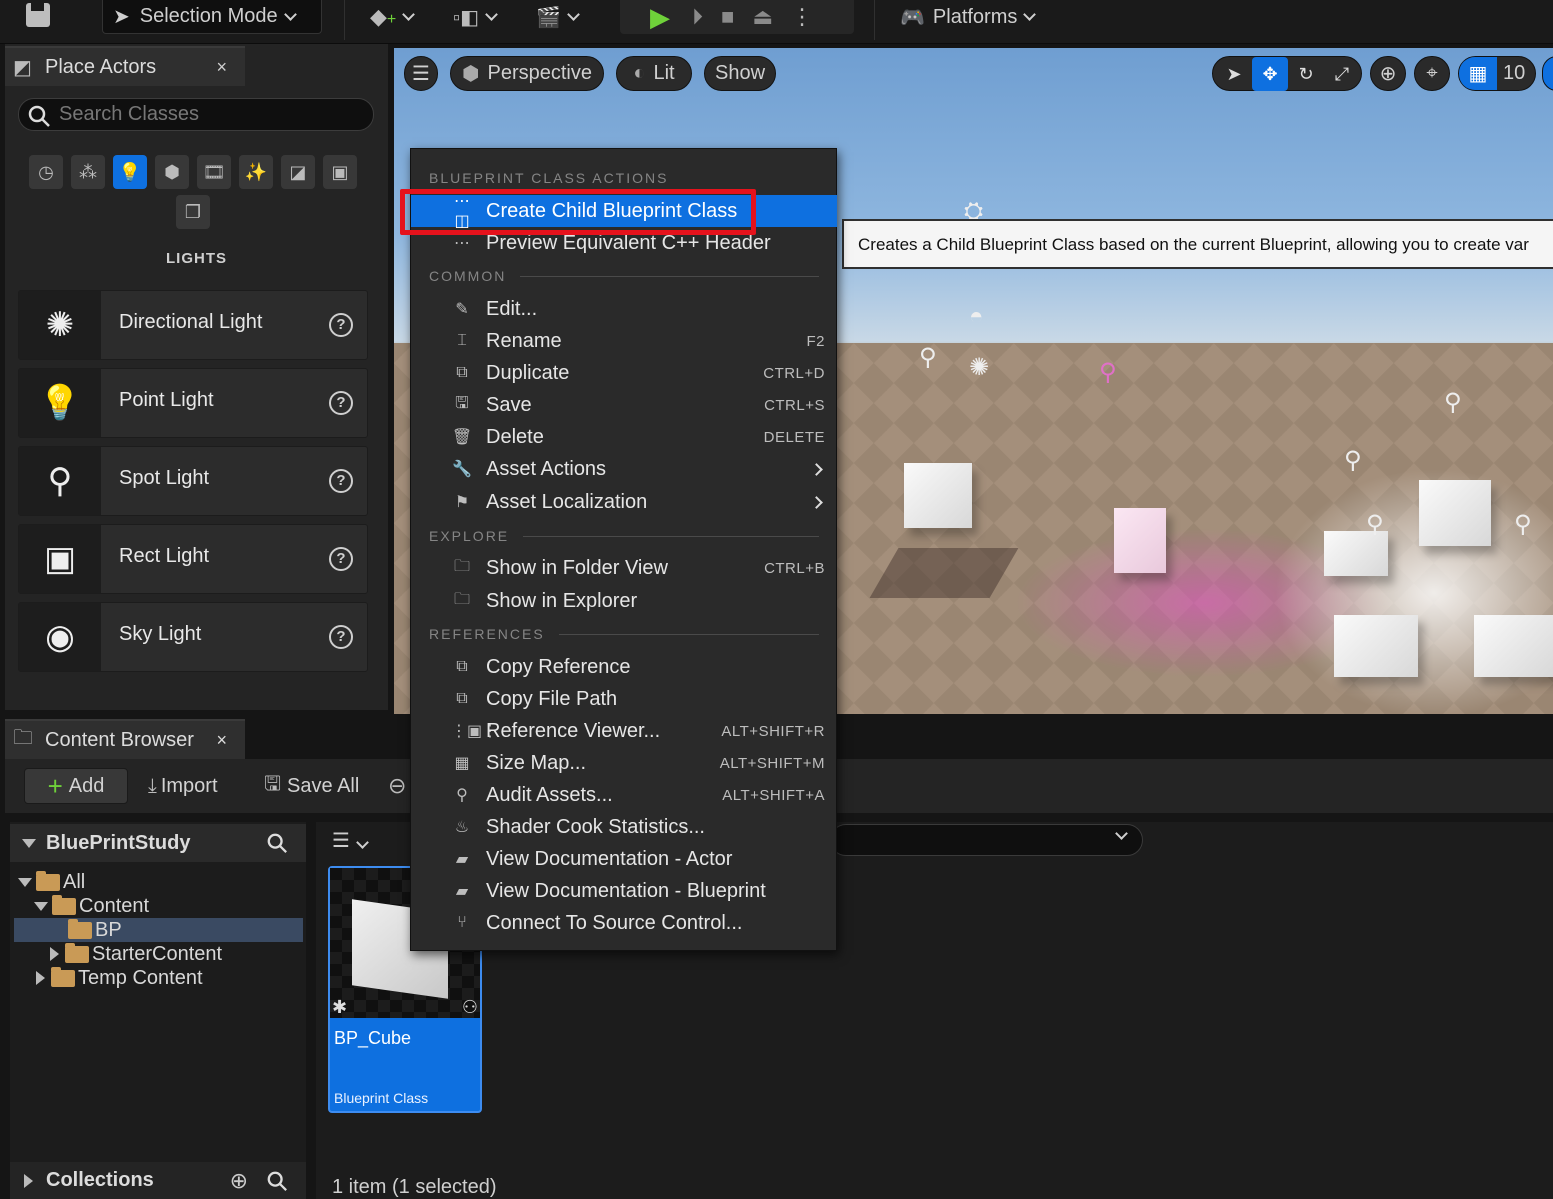  I want to click on save-icon: 🖫, so click(462, 403).